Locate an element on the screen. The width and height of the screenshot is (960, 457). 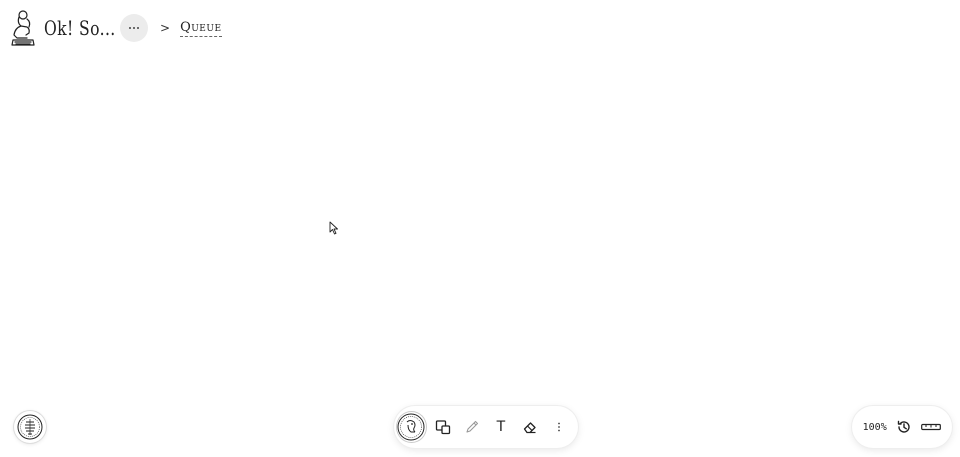
history-button is located at coordinates (904, 427).